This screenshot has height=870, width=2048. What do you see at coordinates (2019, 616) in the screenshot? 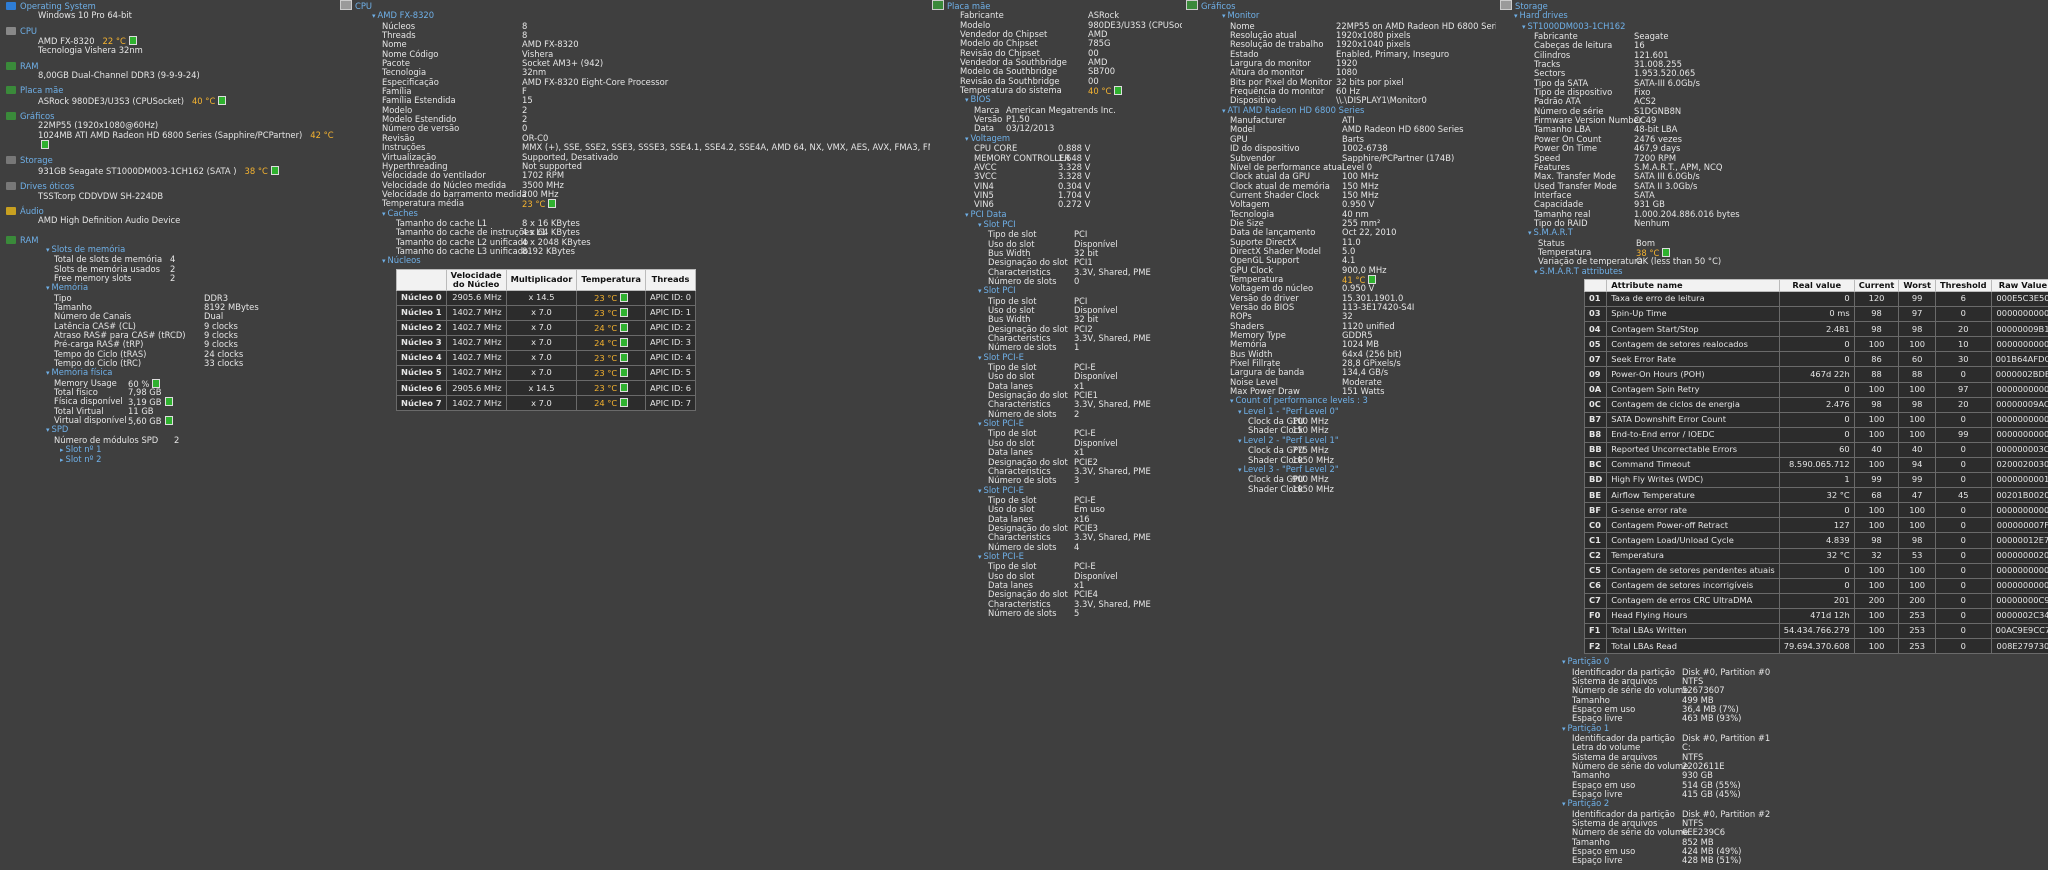
I see `table-cell: 0000002C34` at bounding box center [2019, 616].